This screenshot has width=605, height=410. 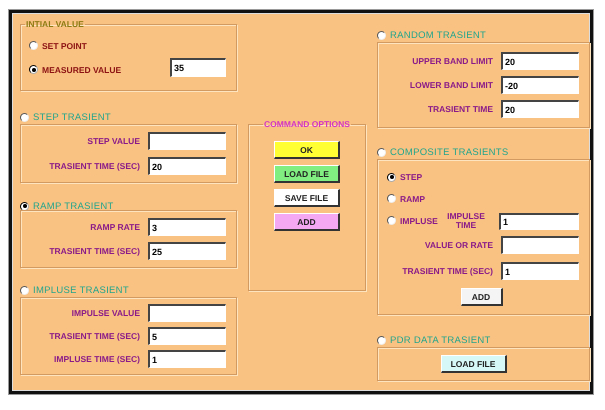 What do you see at coordinates (307, 174) in the screenshot?
I see `command-button: LOAD FILE` at bounding box center [307, 174].